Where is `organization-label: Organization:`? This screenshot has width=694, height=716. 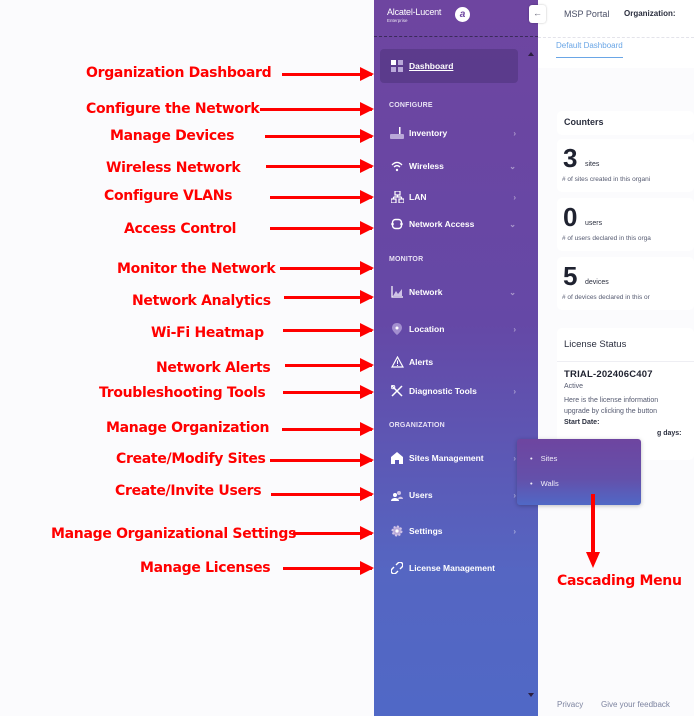
organization-label: Organization: is located at coordinates (650, 13).